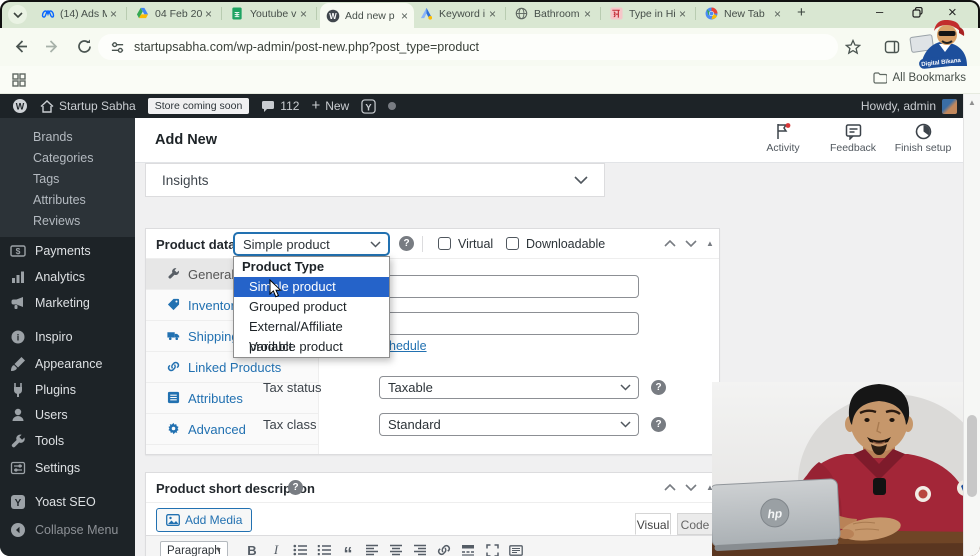 The height and width of the screenshot is (556, 980). What do you see at coordinates (19, 80) in the screenshot?
I see `apps-grid-icon` at bounding box center [19, 80].